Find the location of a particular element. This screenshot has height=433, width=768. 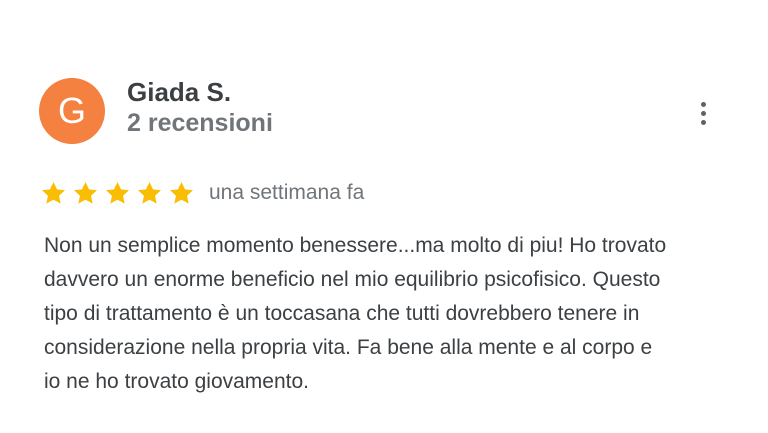

review-text-line: io ne ho trovato giovamento. is located at coordinates (177, 381).